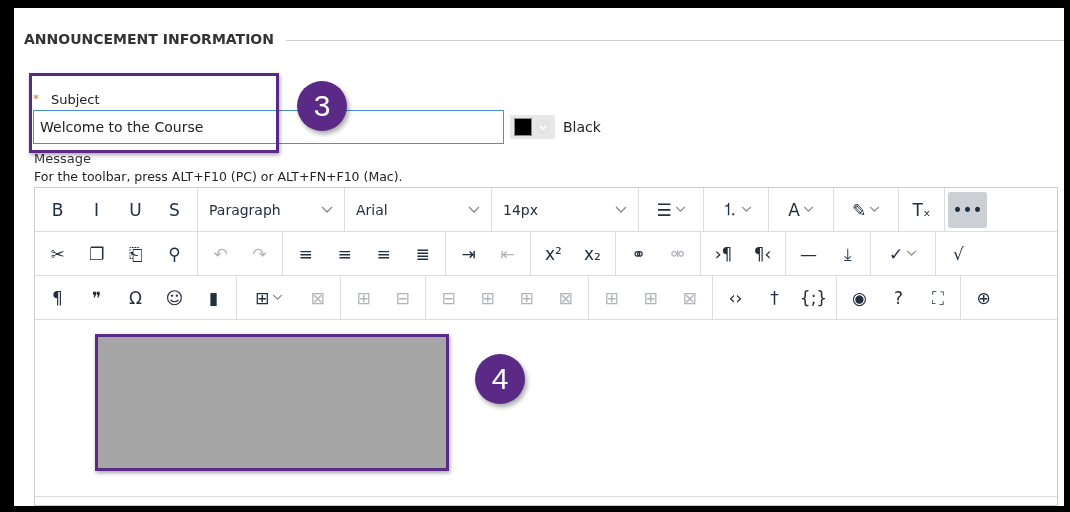  What do you see at coordinates (62, 159) in the screenshot?
I see `message-label: Message` at bounding box center [62, 159].